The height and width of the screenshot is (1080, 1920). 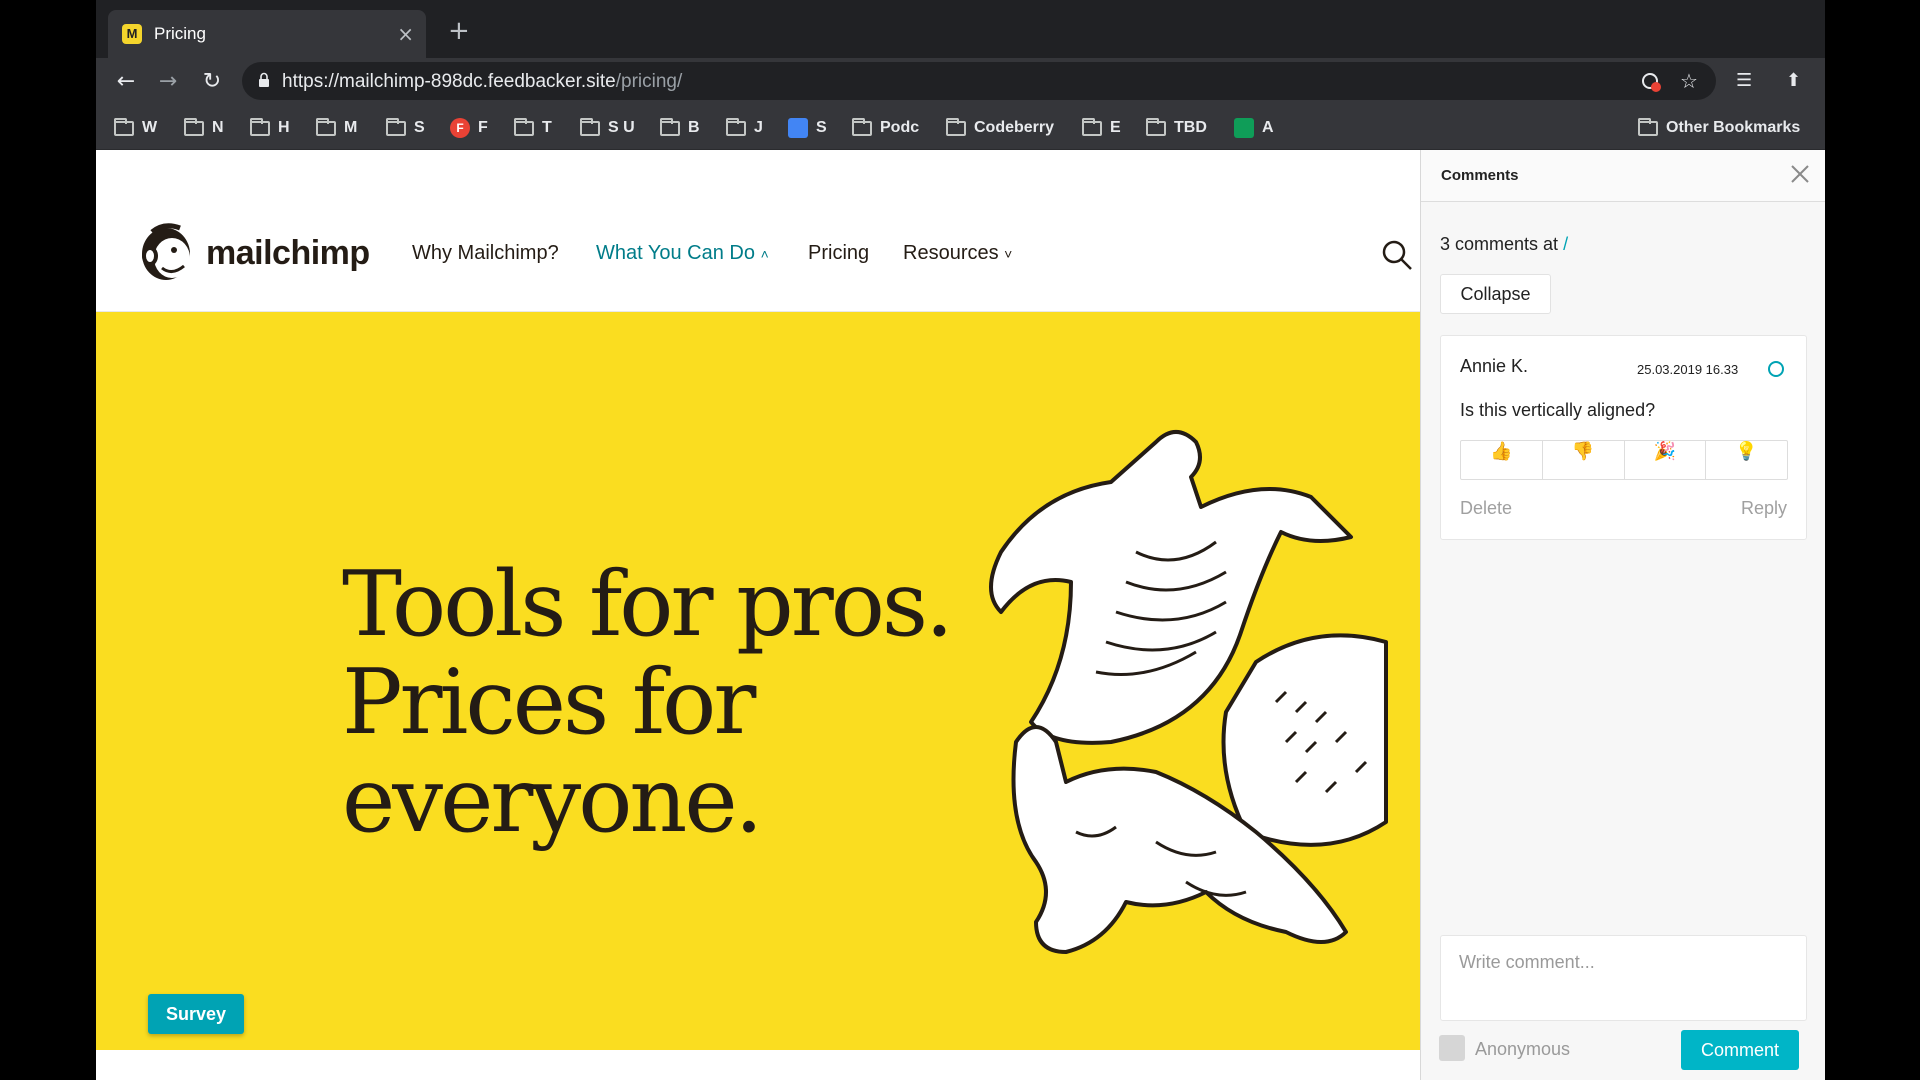 I want to click on search-icon, so click(x=1397, y=255).